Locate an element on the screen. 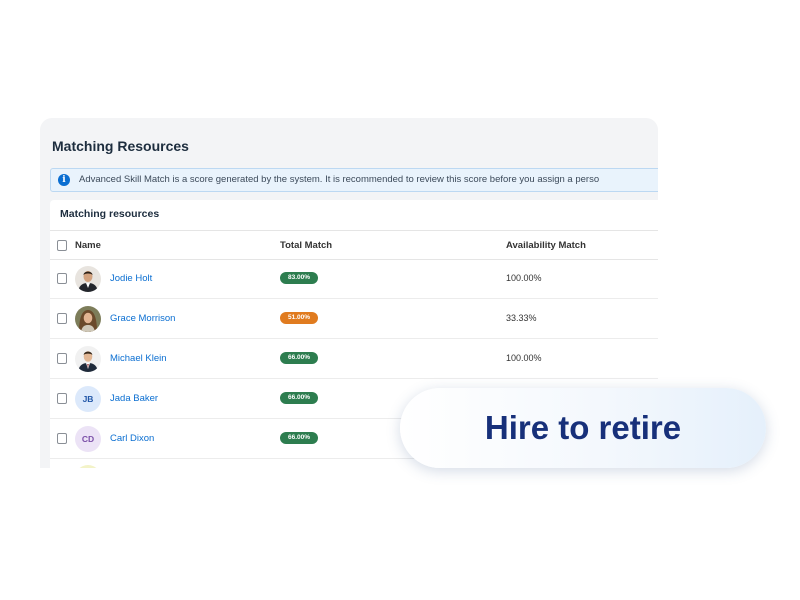  table-row: Grace Morrison 51.00% 33.33% is located at coordinates (354, 319).